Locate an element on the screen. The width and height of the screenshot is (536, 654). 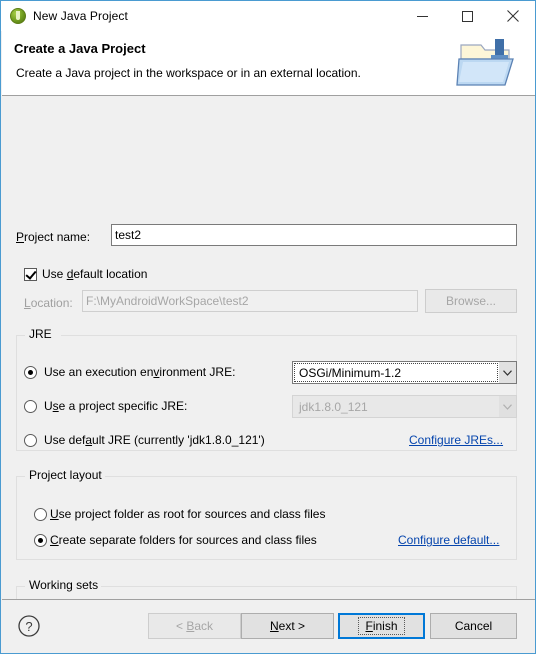
java-project-icon is located at coordinates (18, 16).